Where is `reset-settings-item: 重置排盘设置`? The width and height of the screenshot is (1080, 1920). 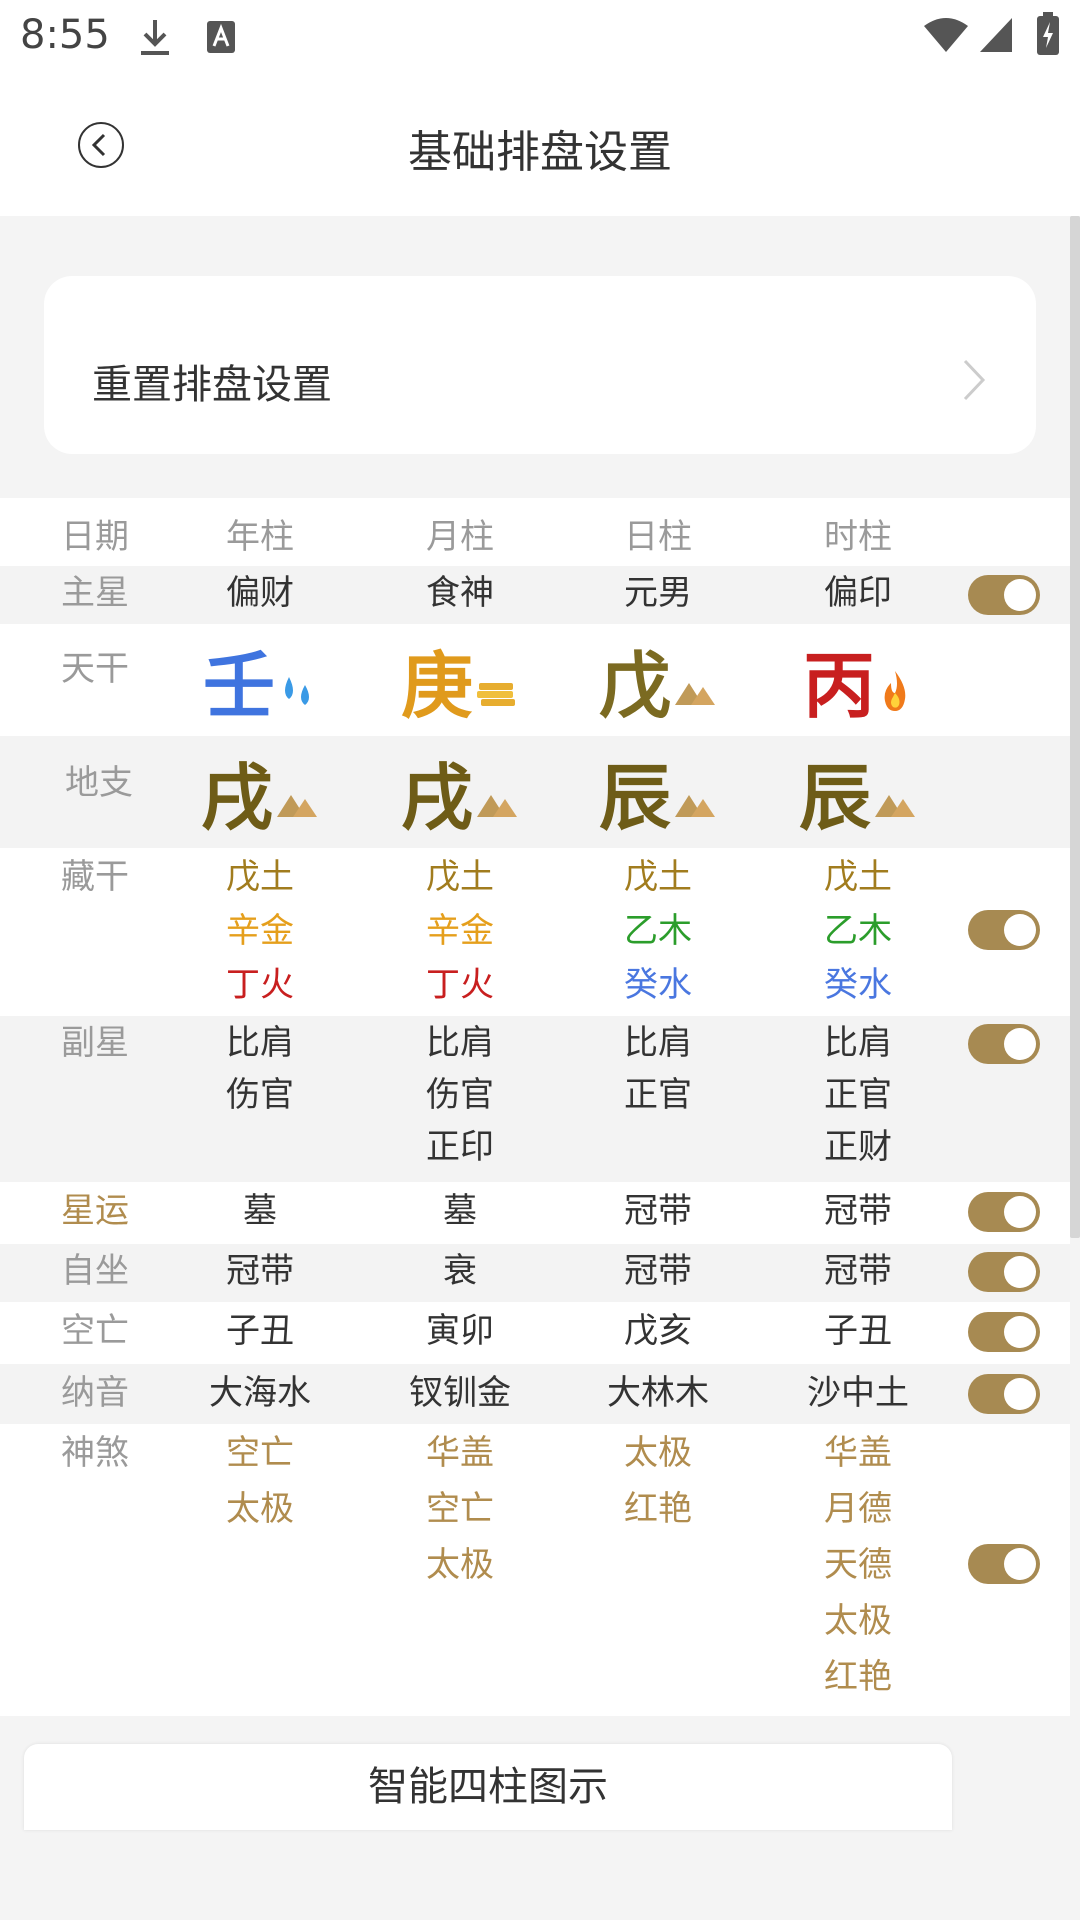 reset-settings-item: 重置排盘设置 is located at coordinates (540, 365).